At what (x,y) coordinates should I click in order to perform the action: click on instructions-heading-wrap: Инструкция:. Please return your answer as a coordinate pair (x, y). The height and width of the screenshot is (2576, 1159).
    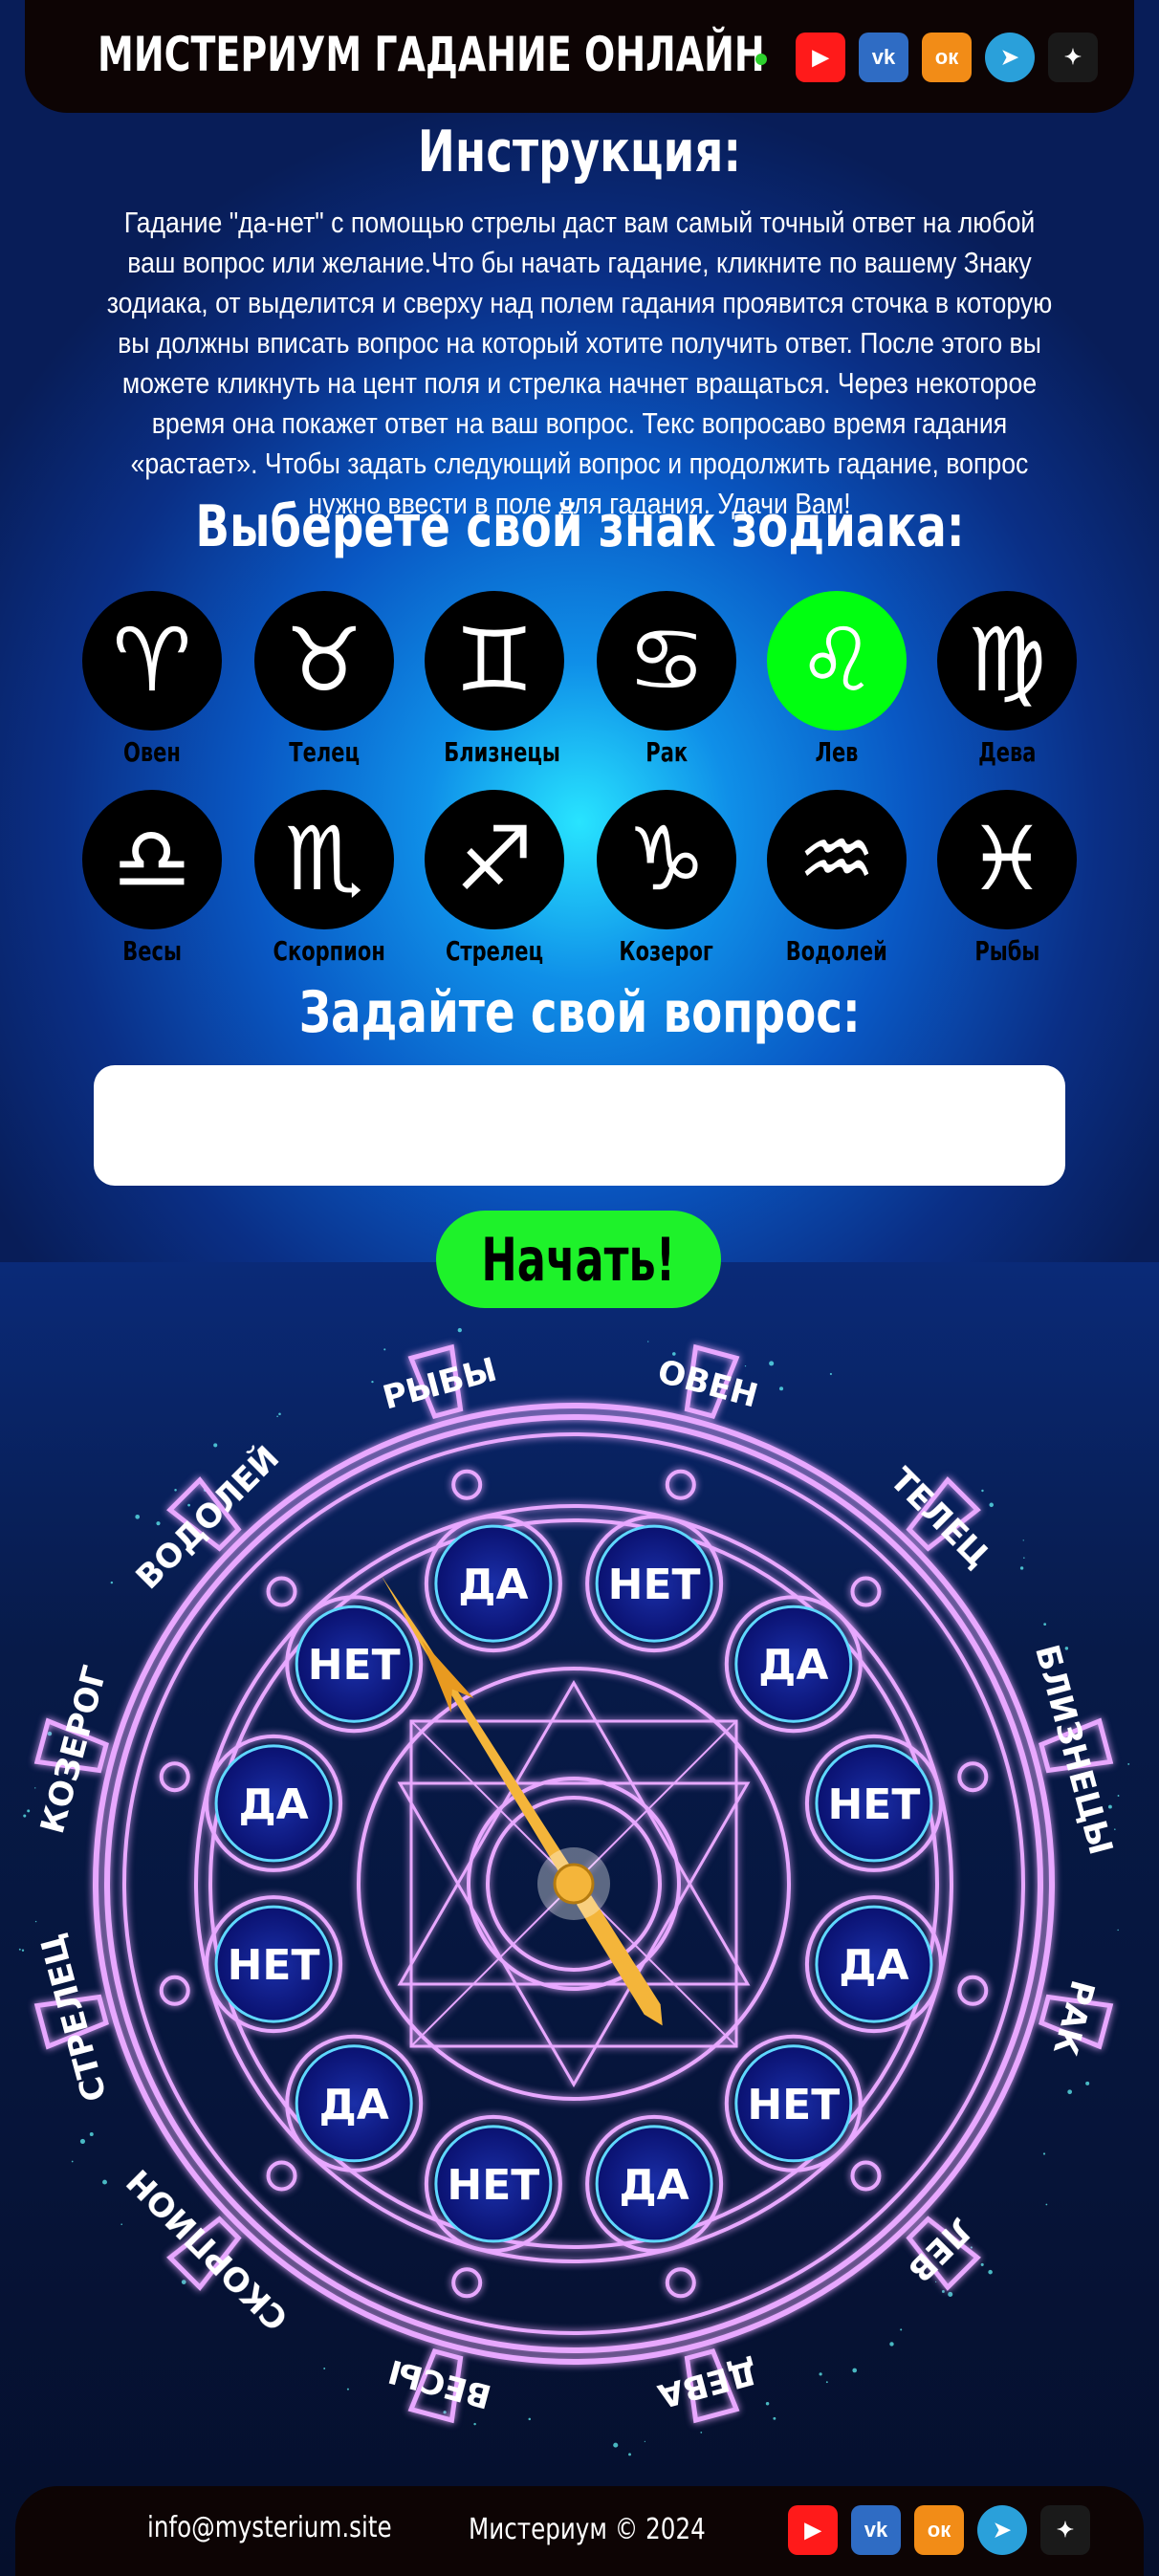
    Looking at the image, I should click on (579, 152).